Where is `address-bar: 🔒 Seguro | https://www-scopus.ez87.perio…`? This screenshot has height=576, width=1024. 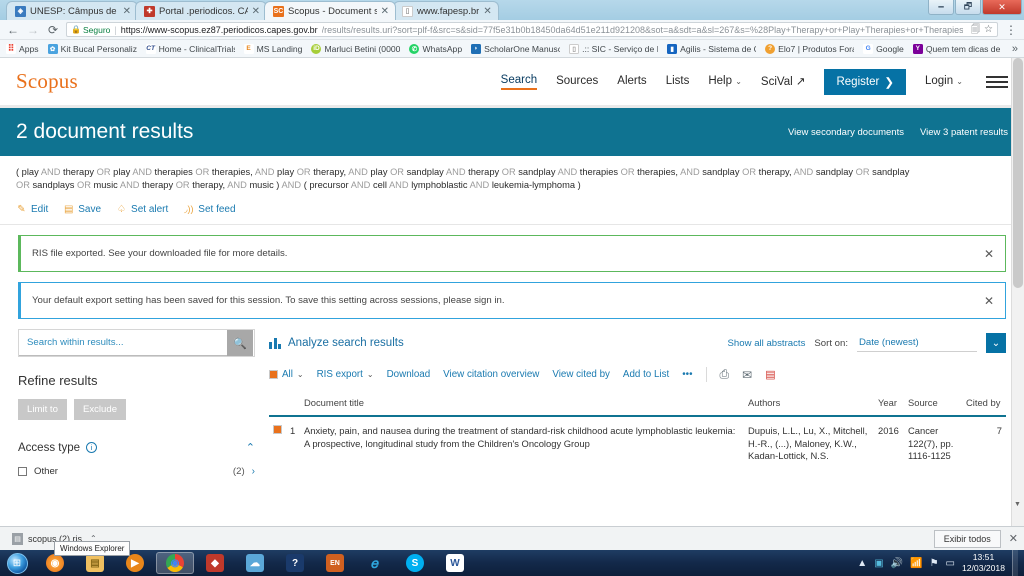 address-bar: 🔒 Seguro | https://www-scopus.ez87.perio… is located at coordinates (532, 29).